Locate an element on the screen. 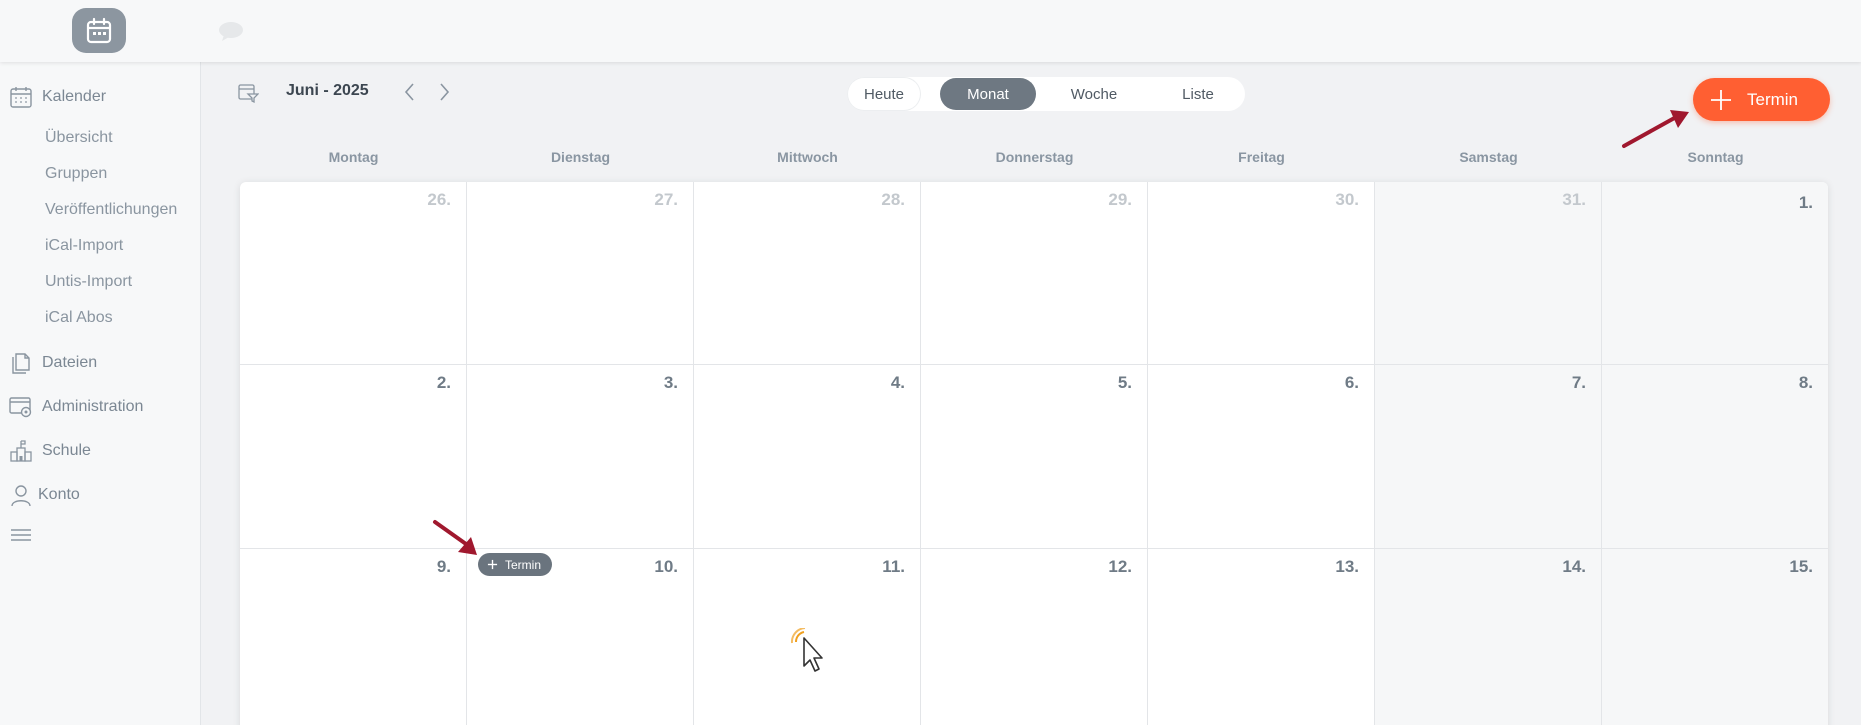  day-number: 3. is located at coordinates (670, 382).